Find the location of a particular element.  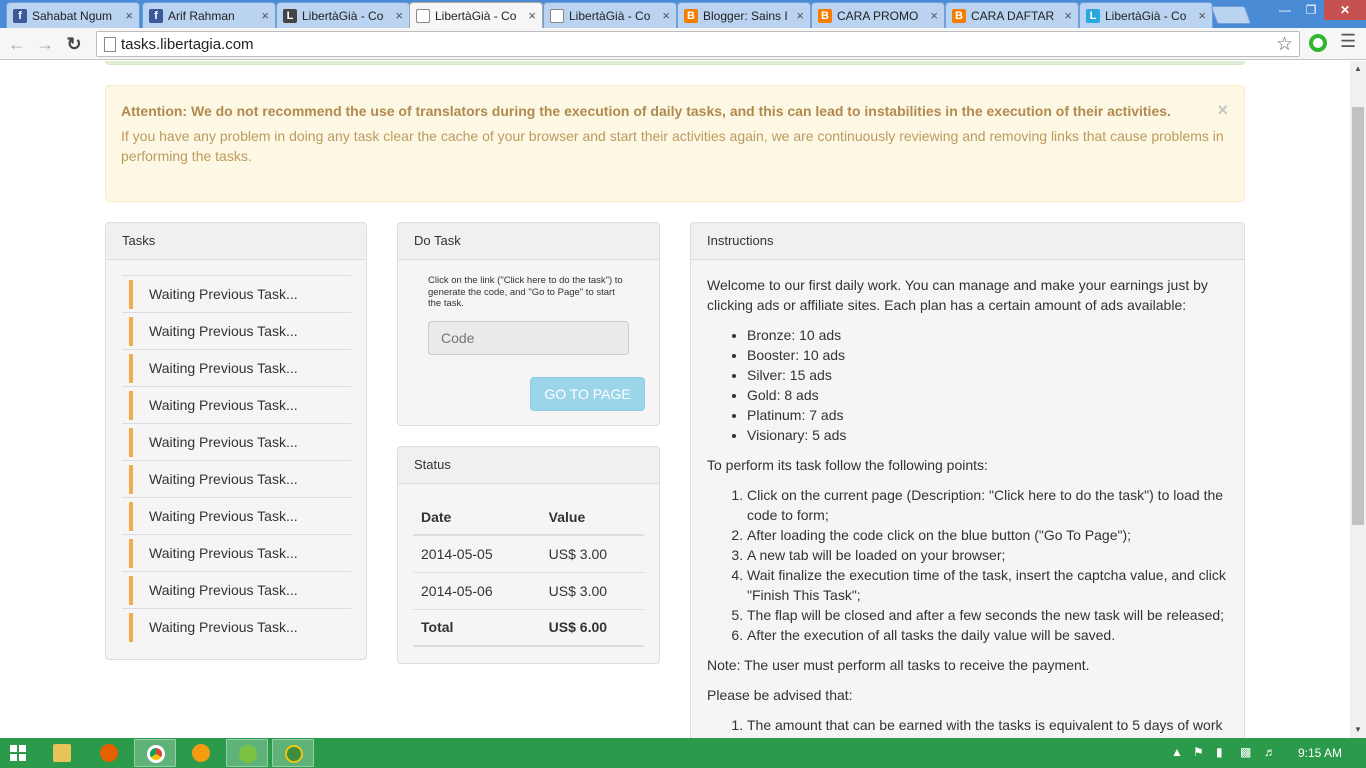

browser-tab-title: CARA DAFTAR is located at coordinates (1013, 15).